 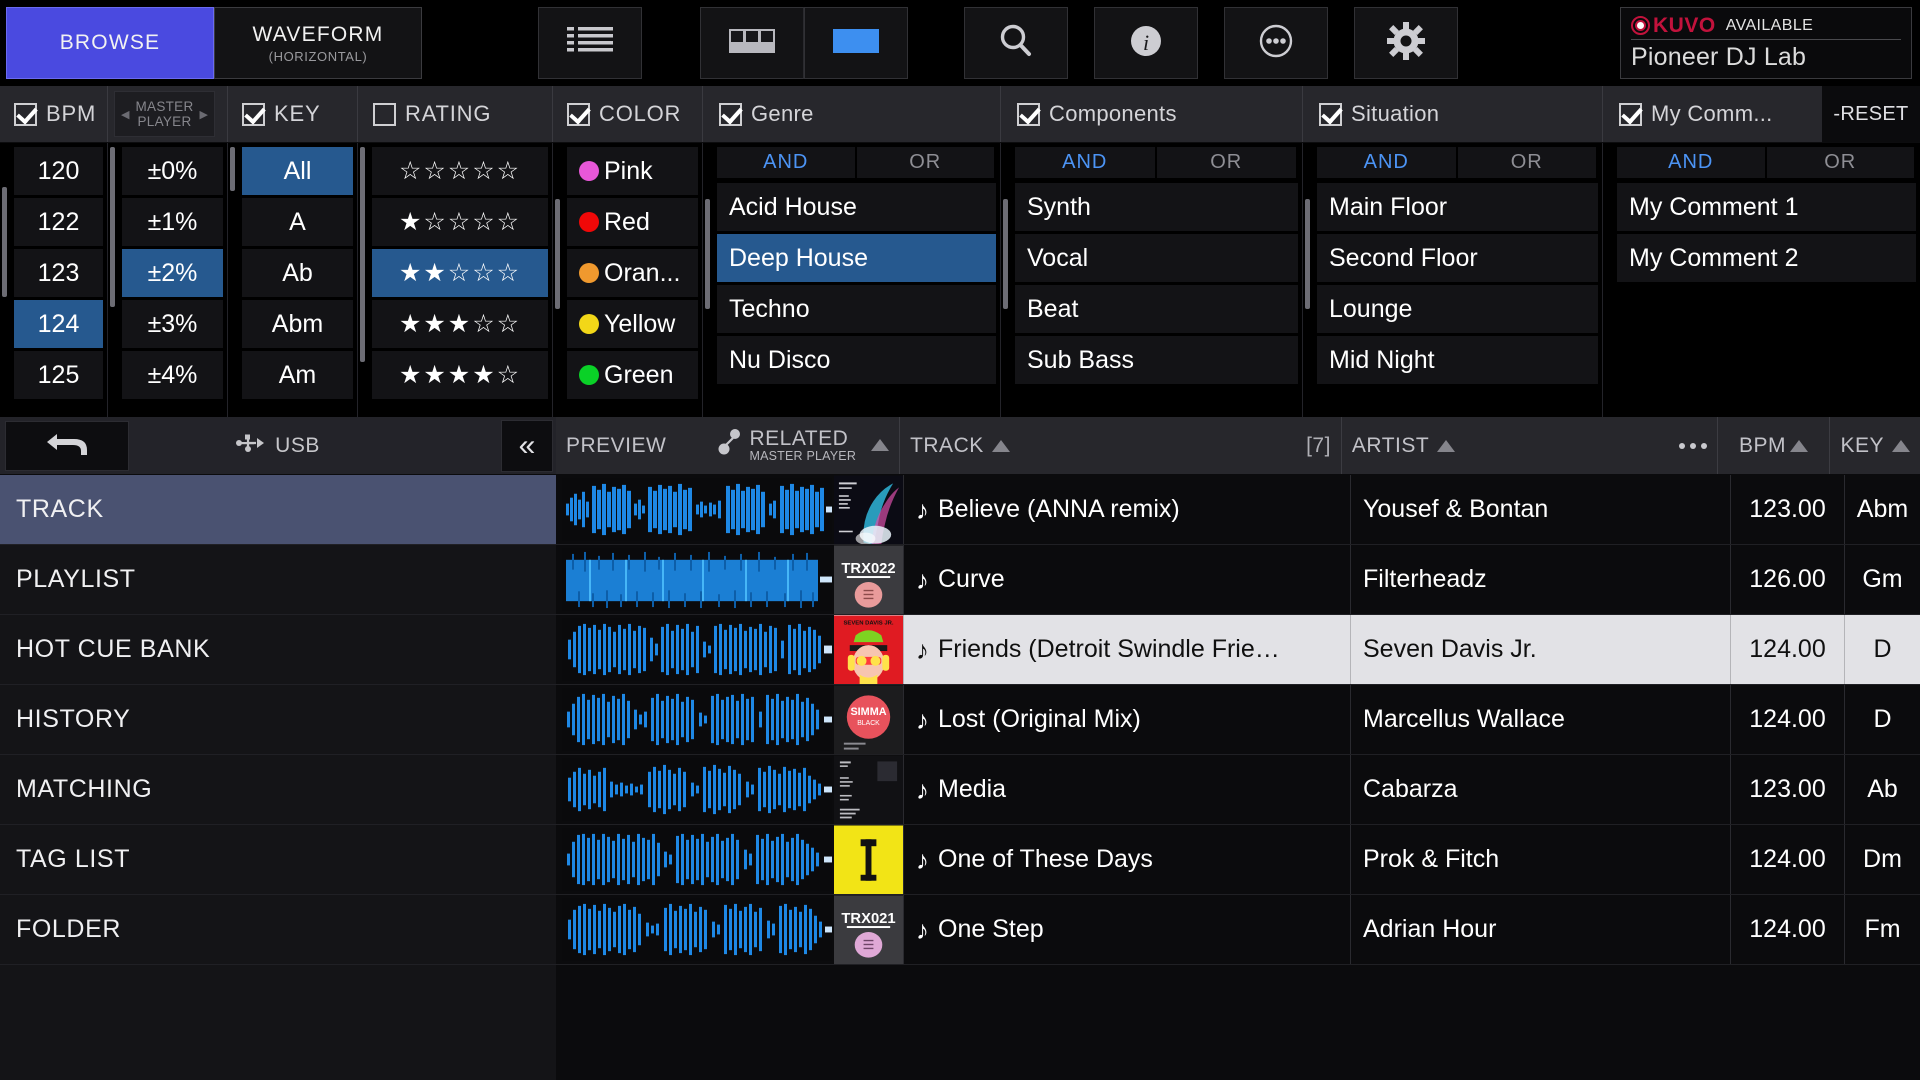 I want to click on checkbox-color, so click(x=578, y=114).